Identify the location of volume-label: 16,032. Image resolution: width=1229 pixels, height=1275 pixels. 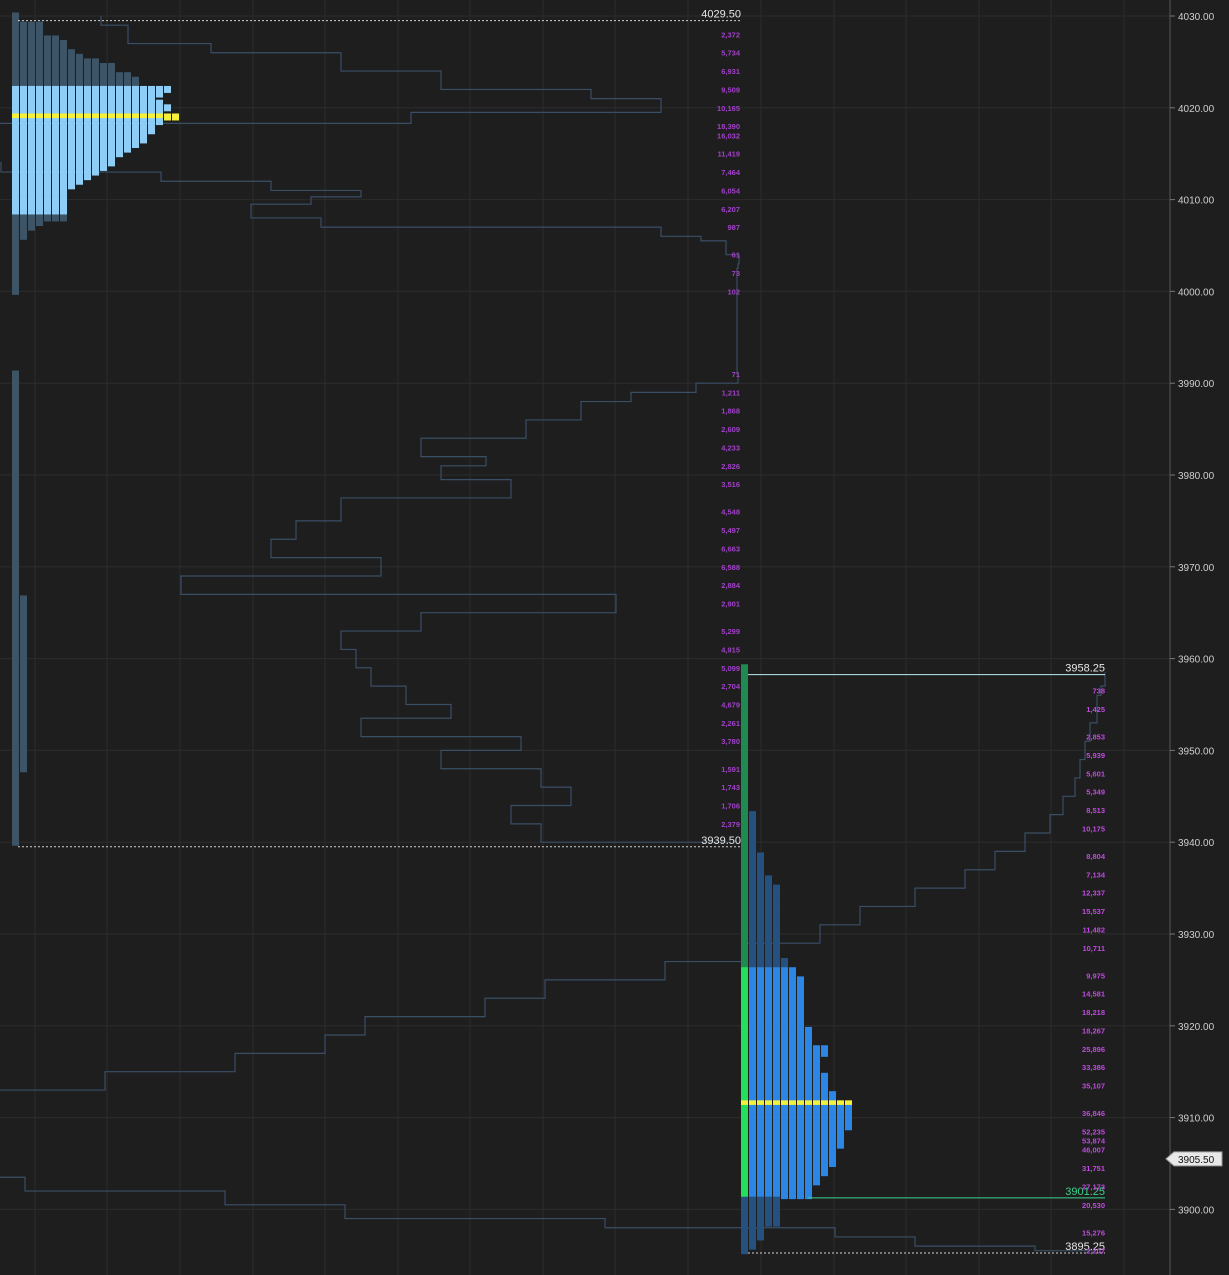
(728, 135).